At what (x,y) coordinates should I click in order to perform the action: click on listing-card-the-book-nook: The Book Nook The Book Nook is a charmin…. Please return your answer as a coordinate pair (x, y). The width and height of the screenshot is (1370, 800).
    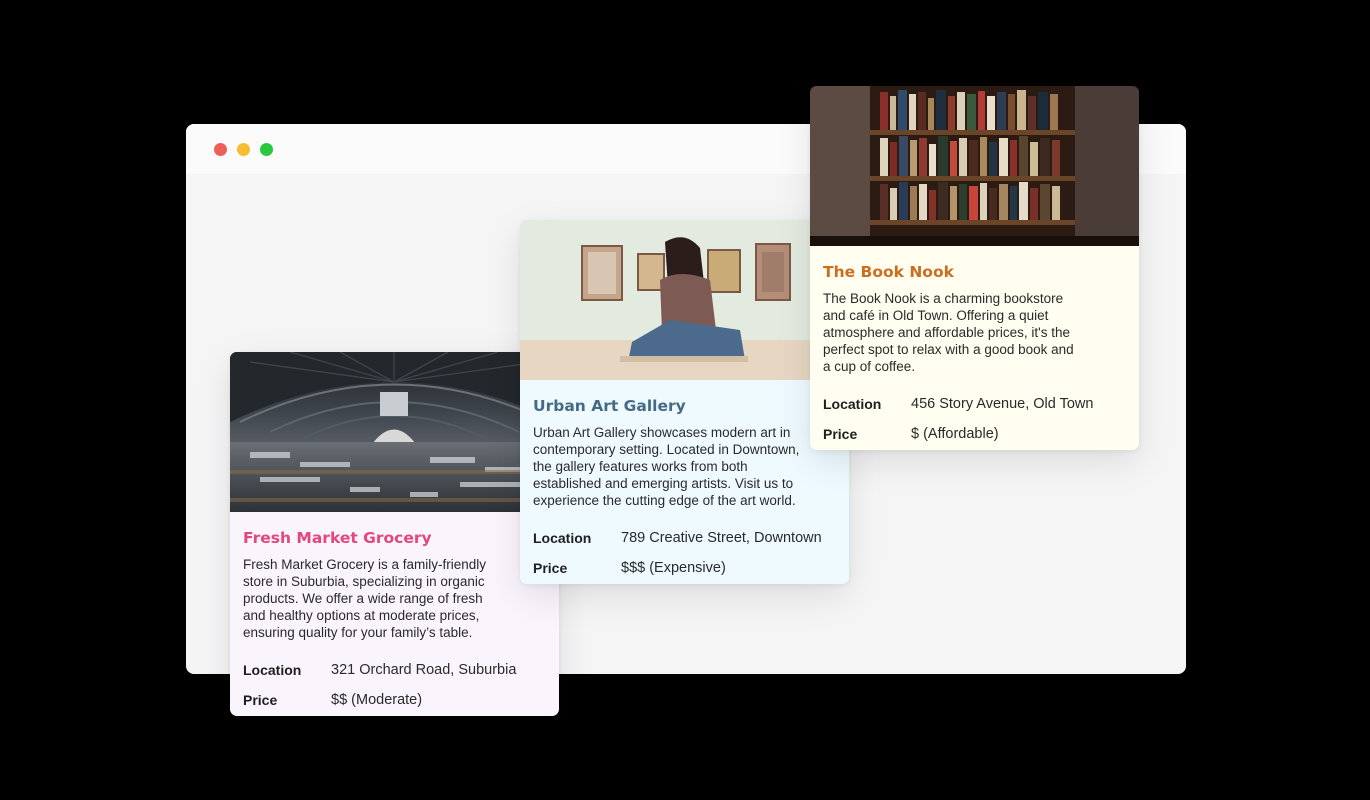
    Looking at the image, I should click on (974, 268).